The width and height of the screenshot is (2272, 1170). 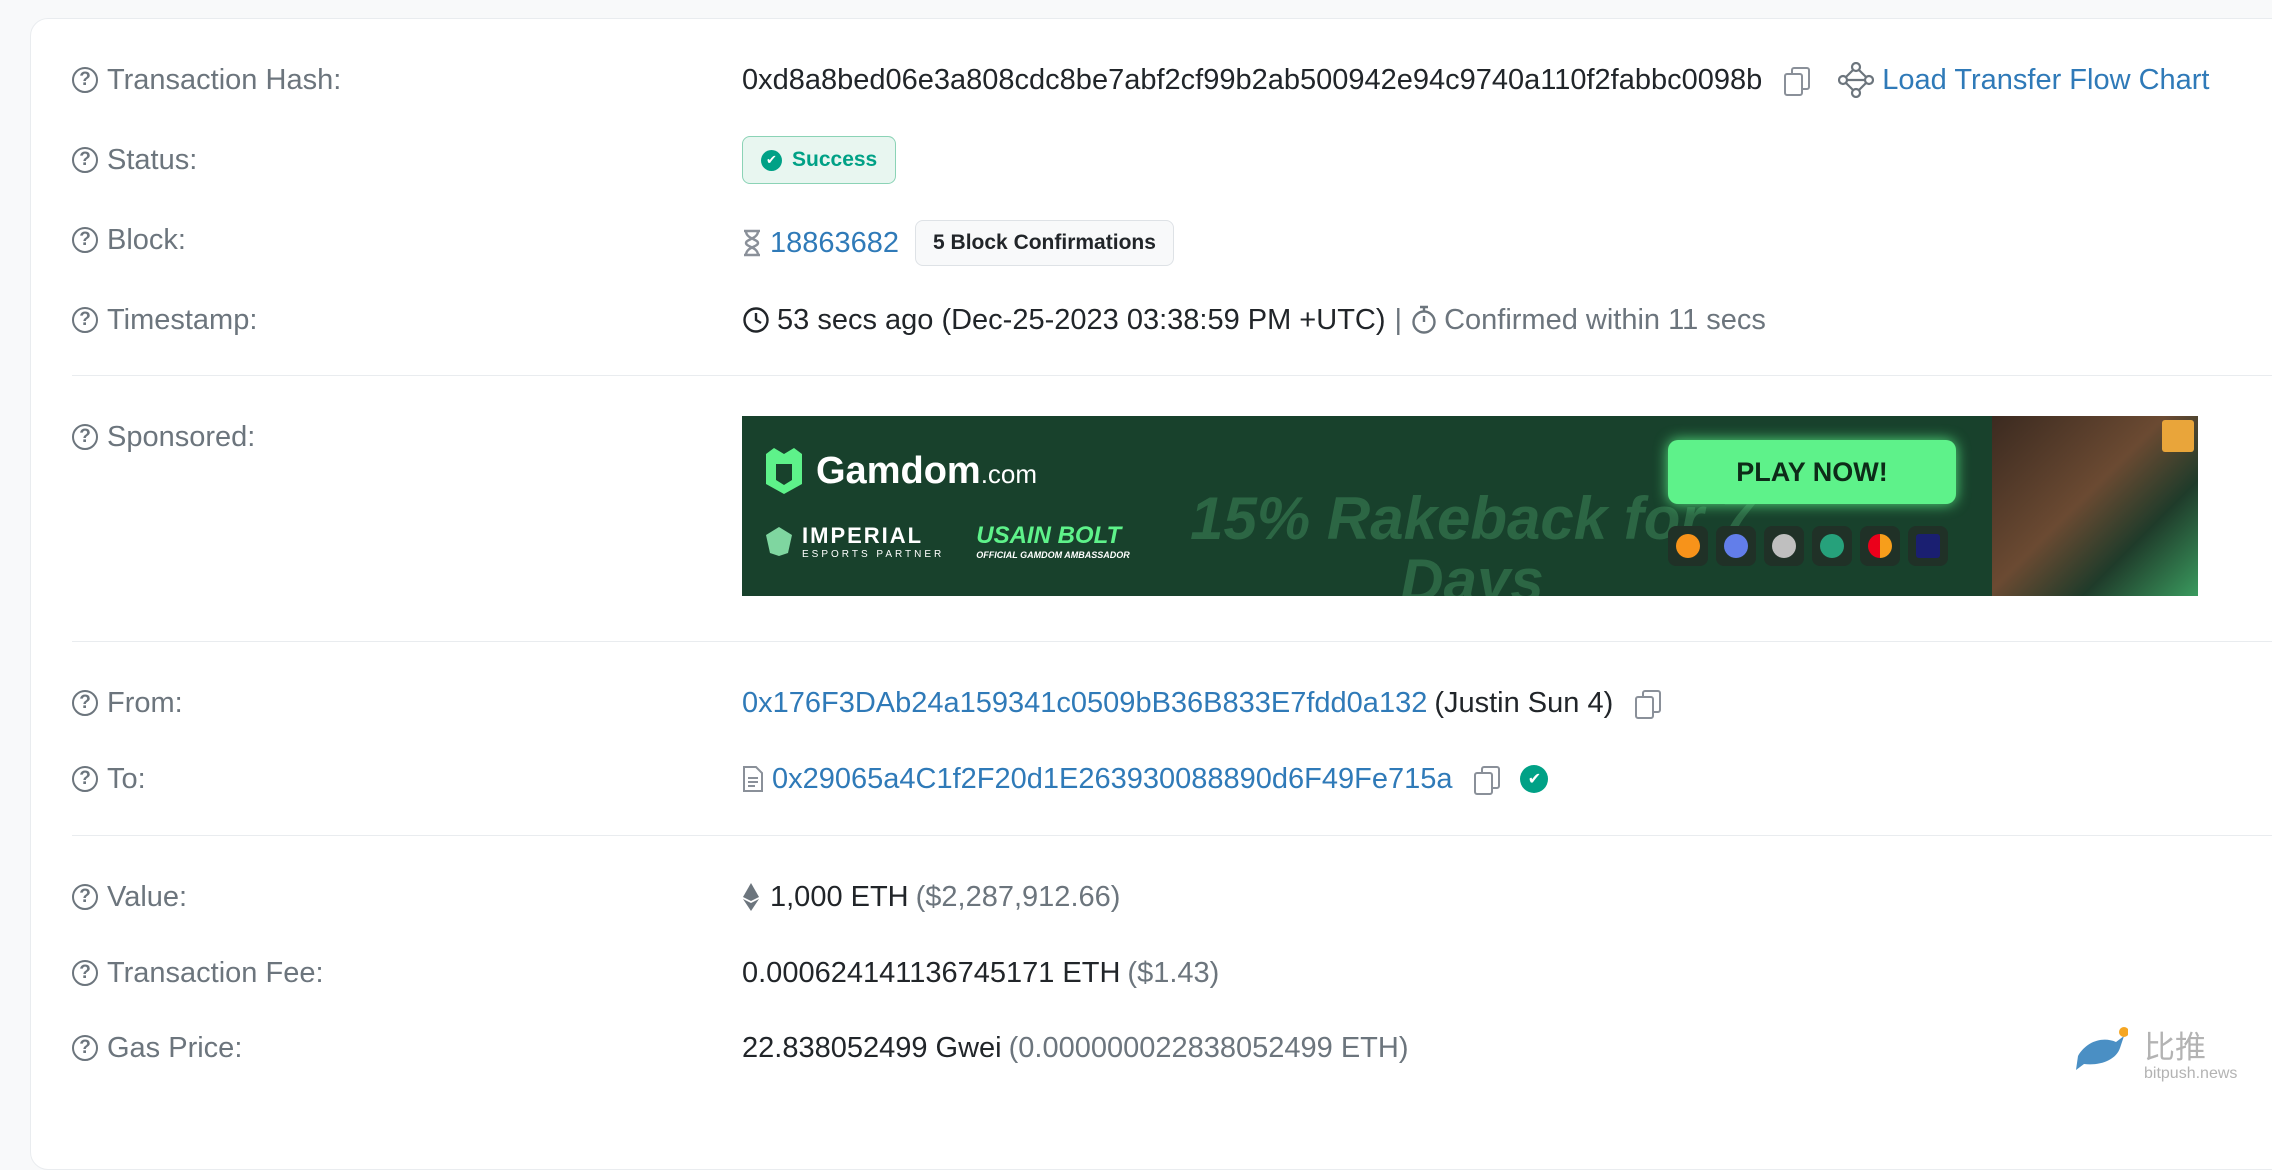 What do you see at coordinates (931, 972) in the screenshot?
I see `fee-amount: 0.000624141136745171 ETH` at bounding box center [931, 972].